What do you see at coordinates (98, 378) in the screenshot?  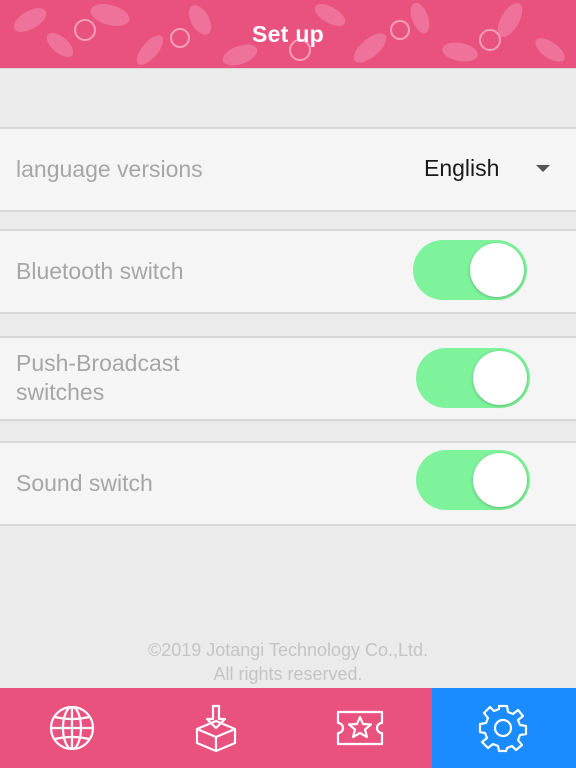 I see `push-broadcast-label: Push-Broadcast switches` at bounding box center [98, 378].